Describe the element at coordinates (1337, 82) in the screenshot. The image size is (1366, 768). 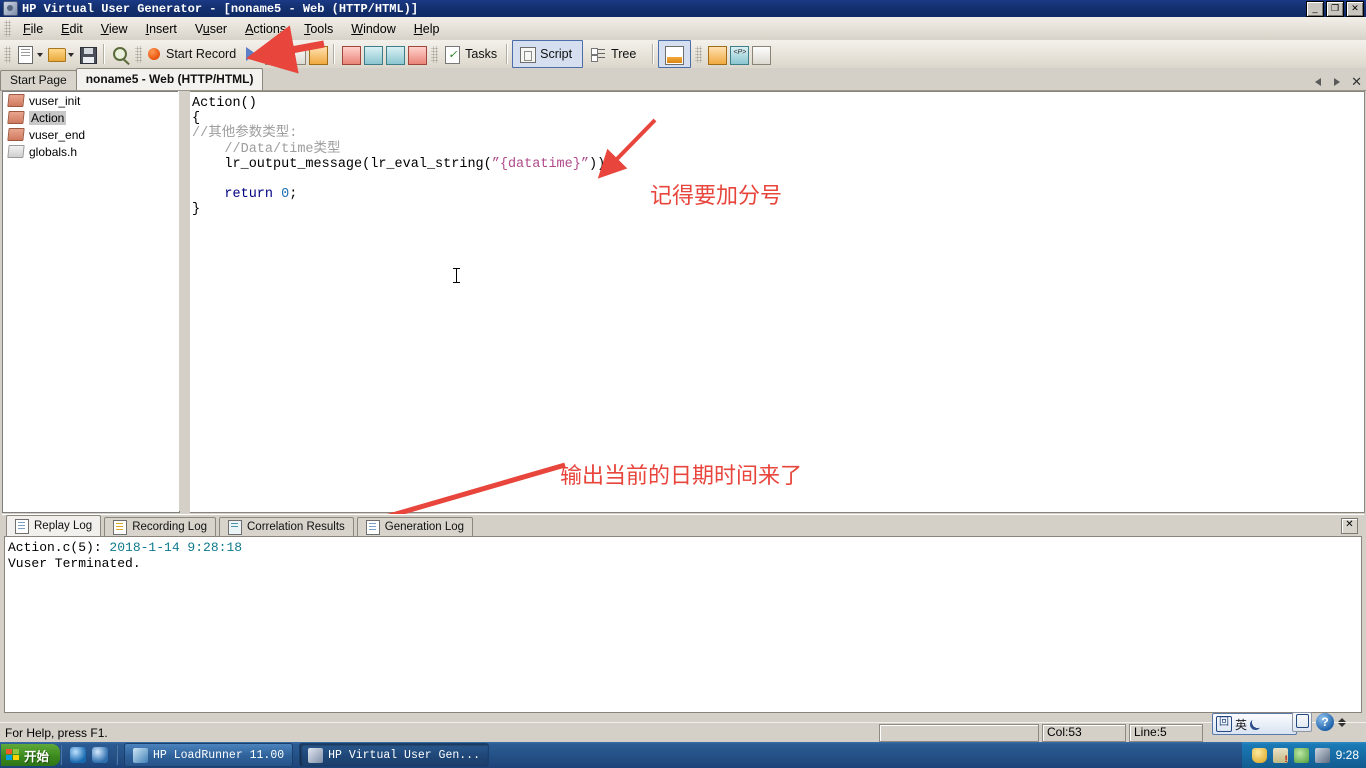
I see `chevron-right-icon` at that location.